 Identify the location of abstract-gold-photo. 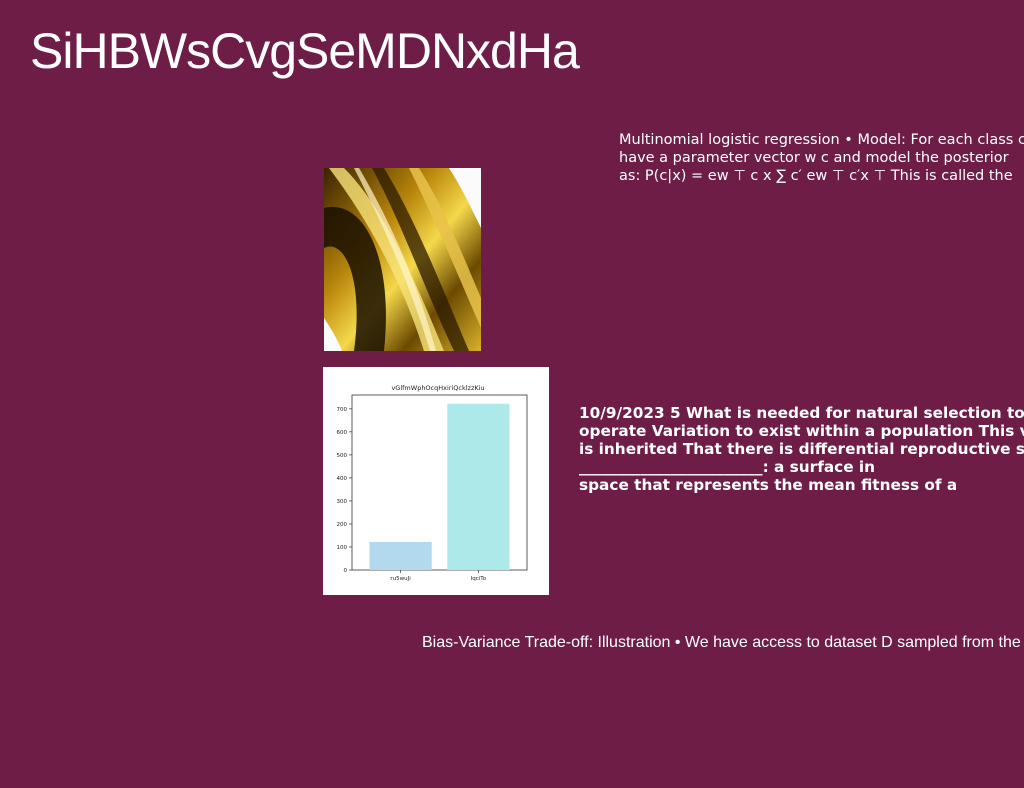
(402, 259).